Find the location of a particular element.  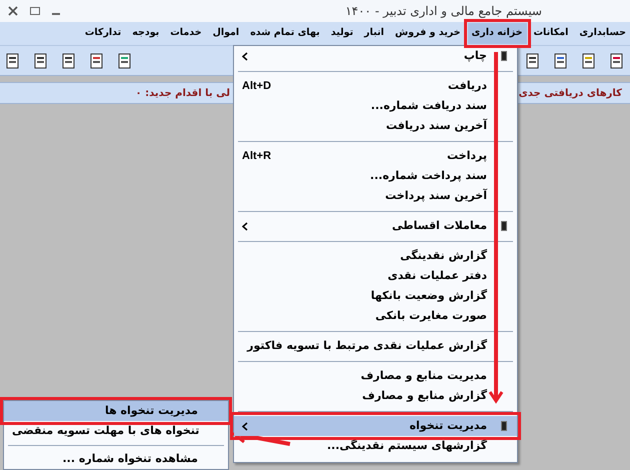

menu-item: آخرین سند دریافت is located at coordinates (375, 126).